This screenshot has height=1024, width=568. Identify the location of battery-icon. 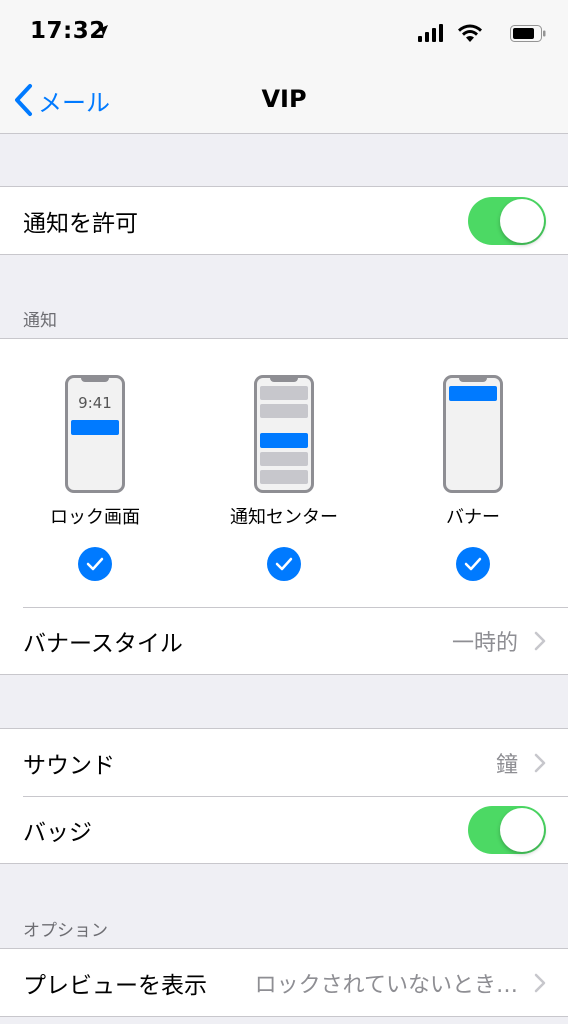
(528, 33).